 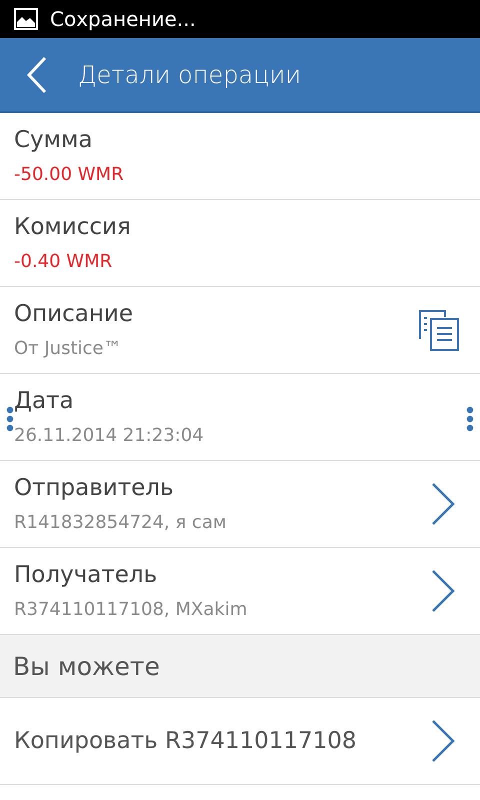 What do you see at coordinates (190, 74) in the screenshot?
I see `screen-title: Детали операции` at bounding box center [190, 74].